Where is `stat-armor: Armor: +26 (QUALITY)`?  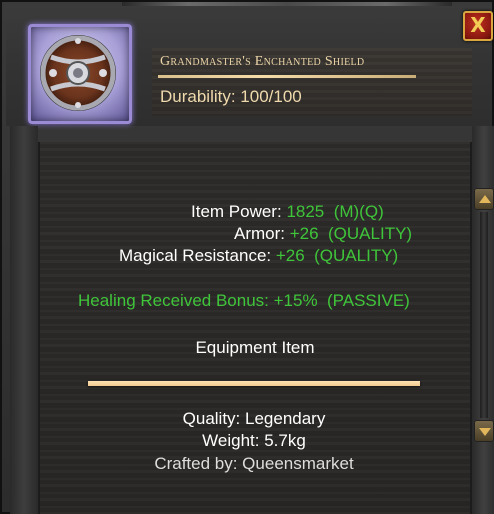
stat-armor: Armor: +26 (QUALITY) is located at coordinates (323, 234).